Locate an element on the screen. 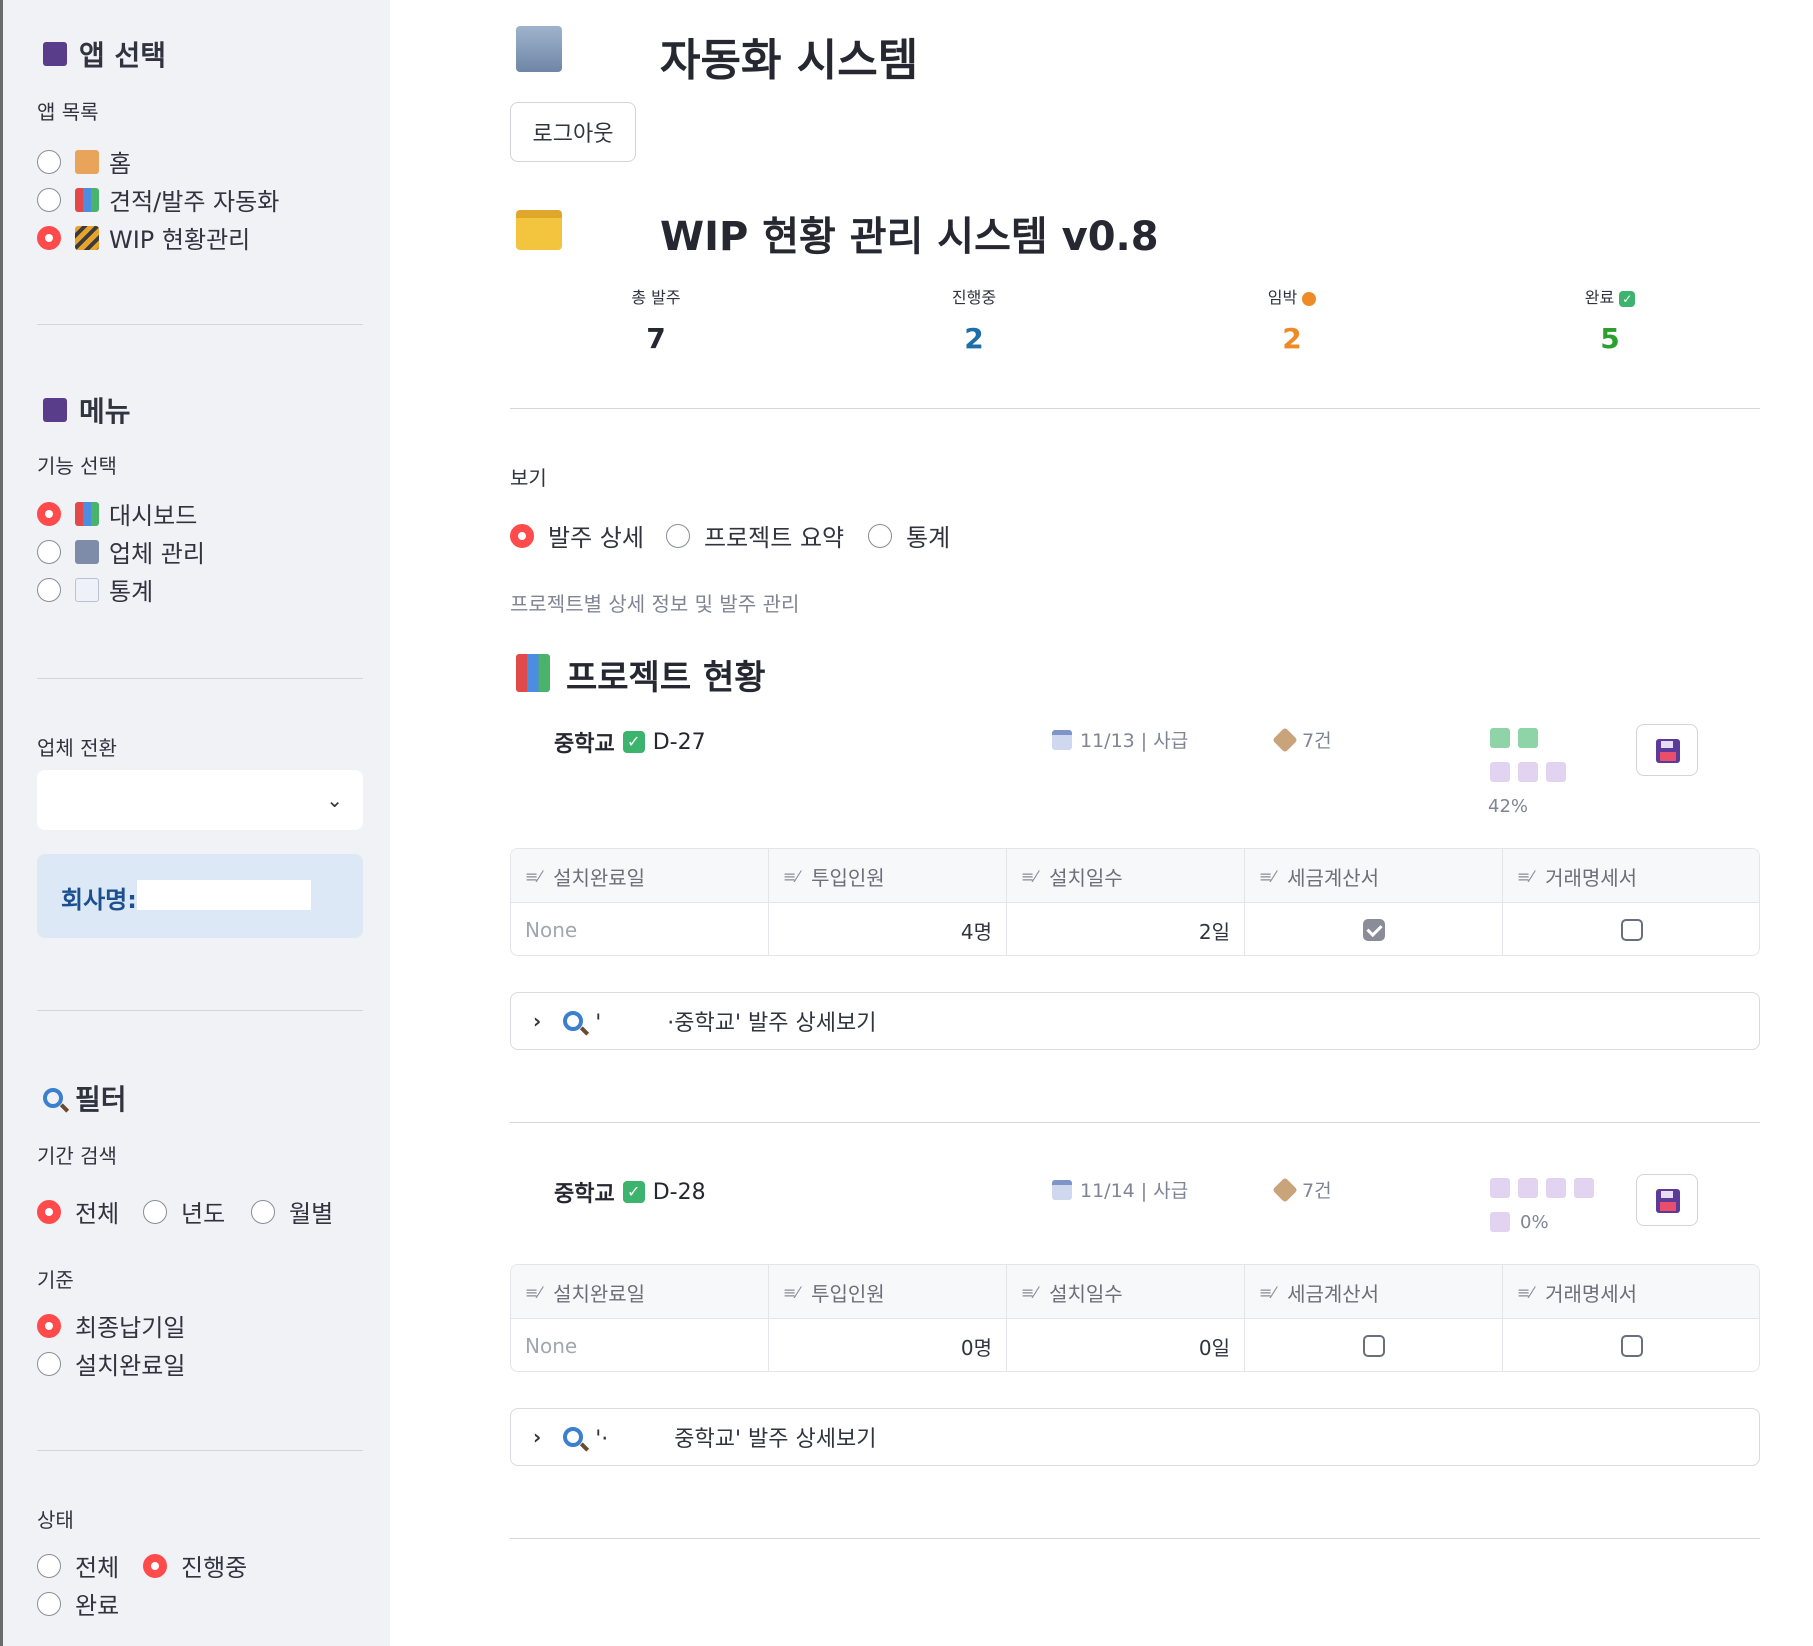  company-name-label: 회사명: is located at coordinates (99, 900).